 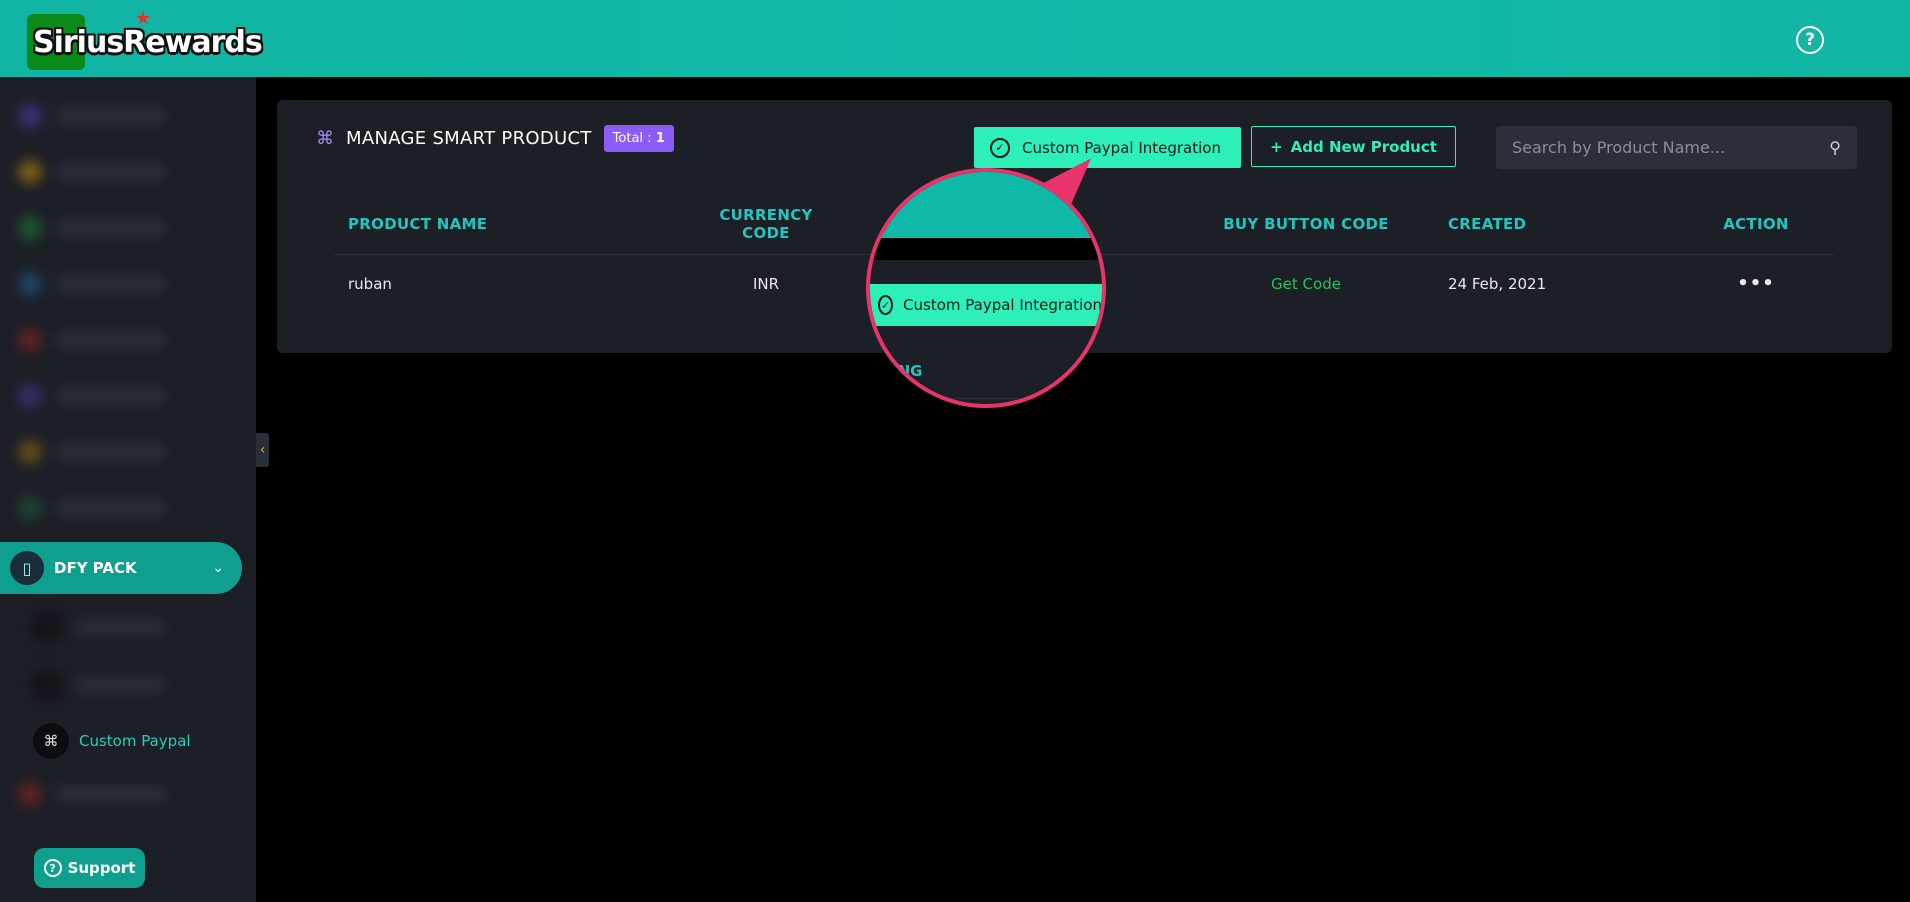 I want to click on custom-paypal-integration-button: ✓ Custom Paypal Integration, so click(x=1107, y=147).